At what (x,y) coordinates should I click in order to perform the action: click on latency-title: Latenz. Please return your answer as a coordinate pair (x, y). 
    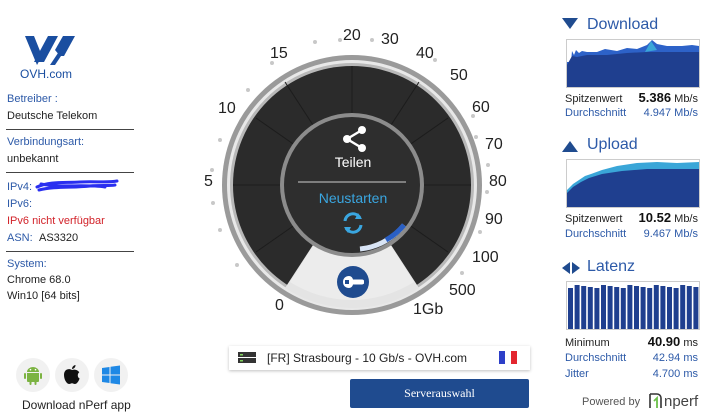
    Looking at the image, I should click on (611, 266).